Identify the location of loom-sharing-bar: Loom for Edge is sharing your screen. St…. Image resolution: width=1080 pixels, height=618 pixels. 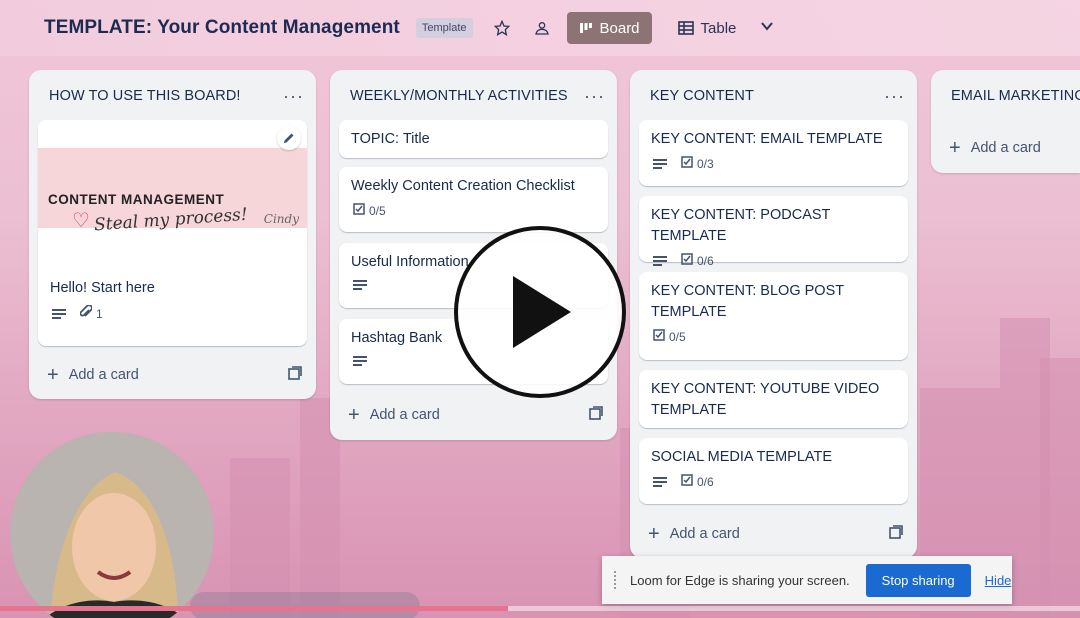
(807, 580).